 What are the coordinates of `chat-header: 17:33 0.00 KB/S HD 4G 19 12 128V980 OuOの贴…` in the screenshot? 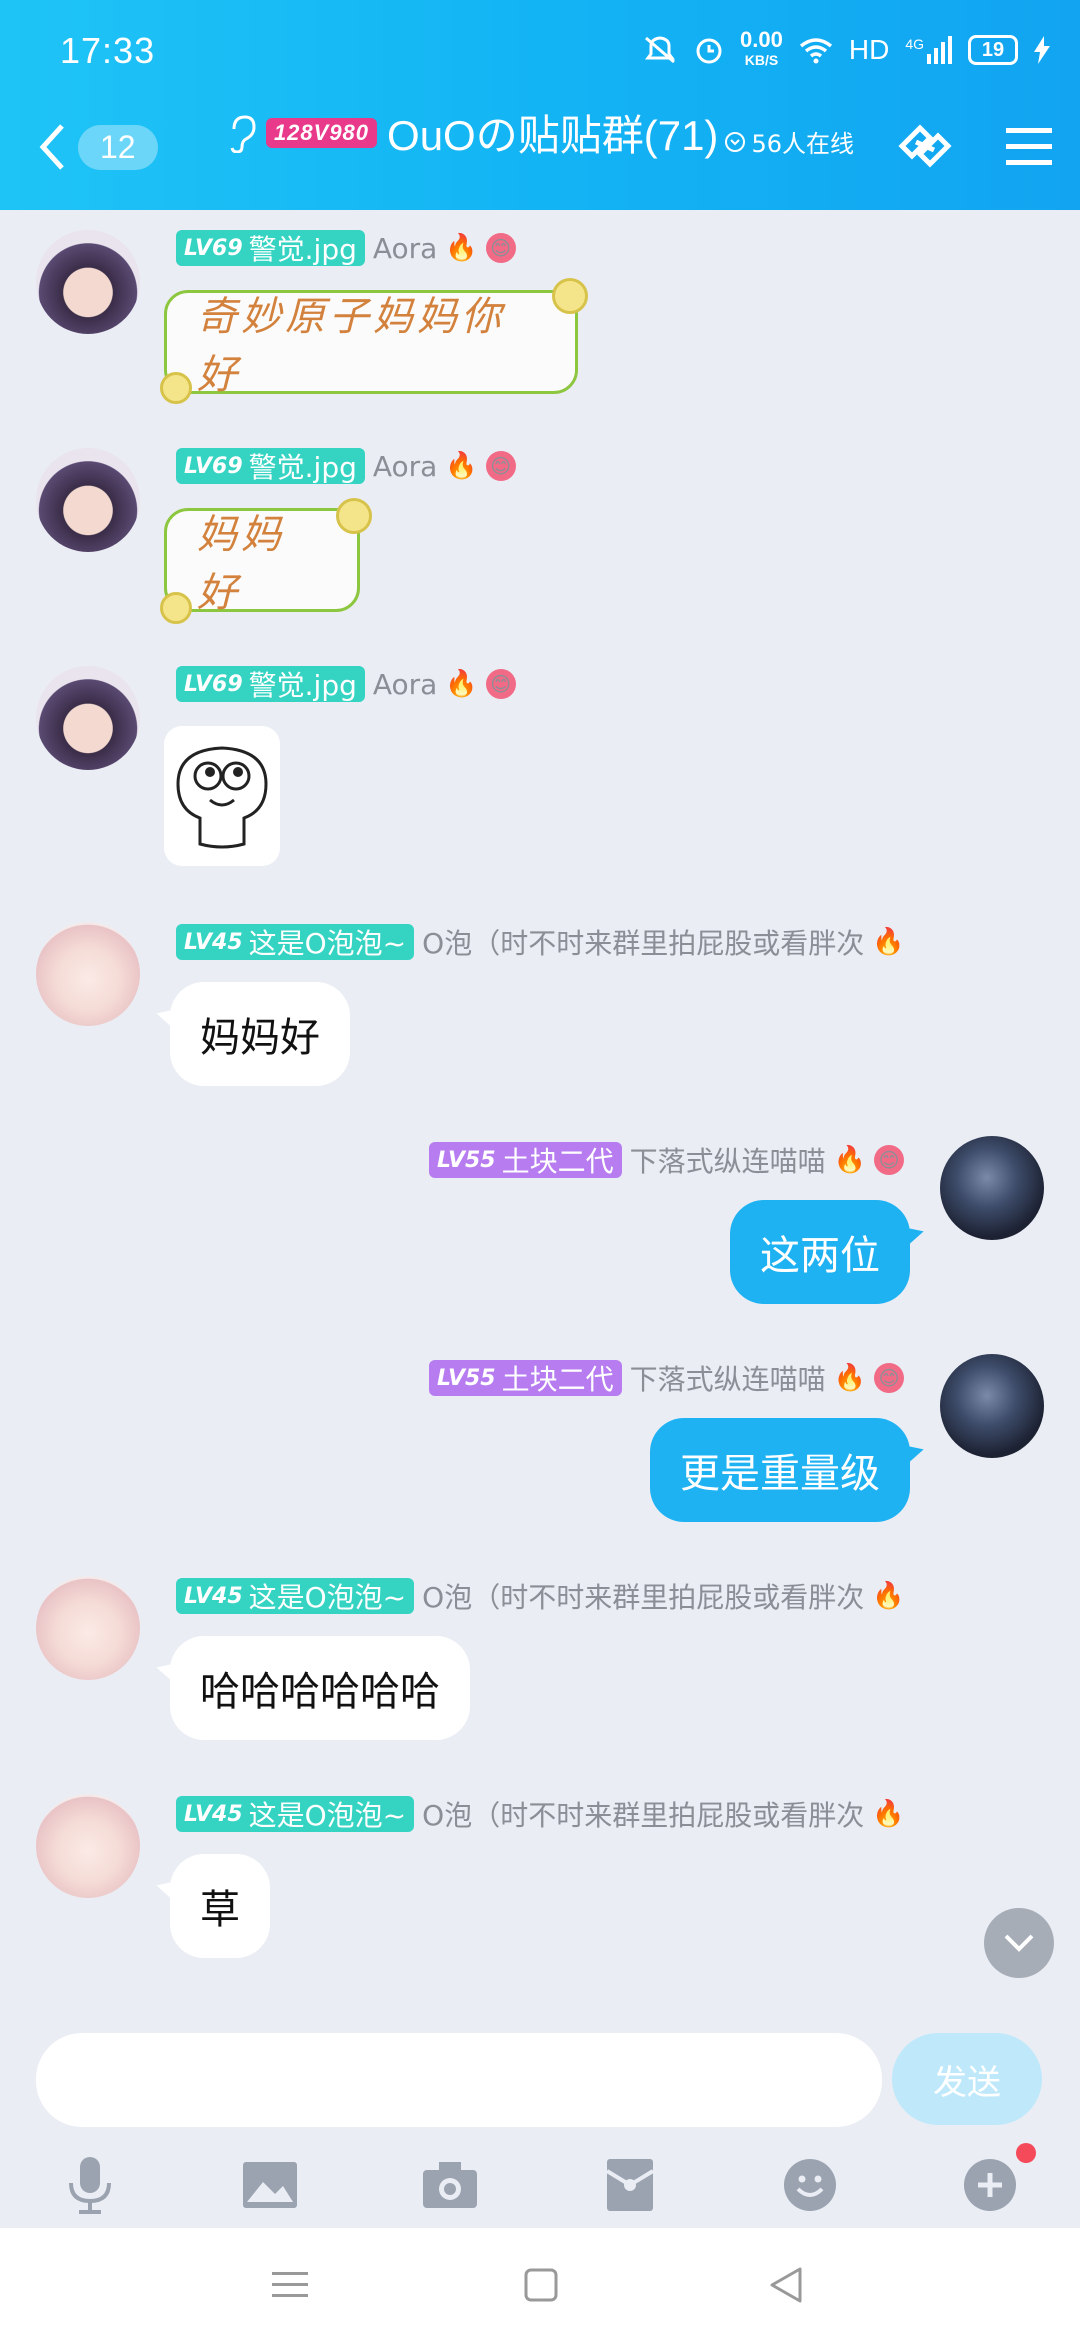 It's located at (540, 105).